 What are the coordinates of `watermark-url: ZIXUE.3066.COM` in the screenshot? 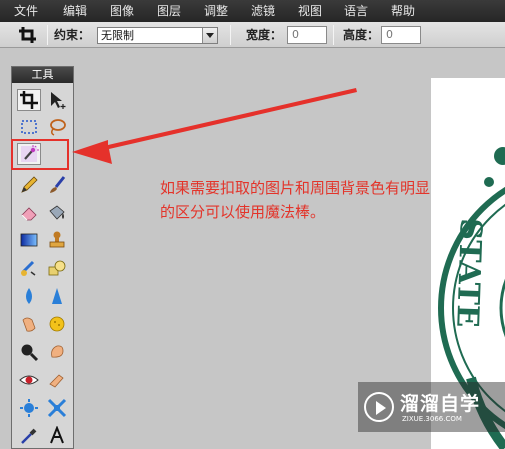 It's located at (432, 419).